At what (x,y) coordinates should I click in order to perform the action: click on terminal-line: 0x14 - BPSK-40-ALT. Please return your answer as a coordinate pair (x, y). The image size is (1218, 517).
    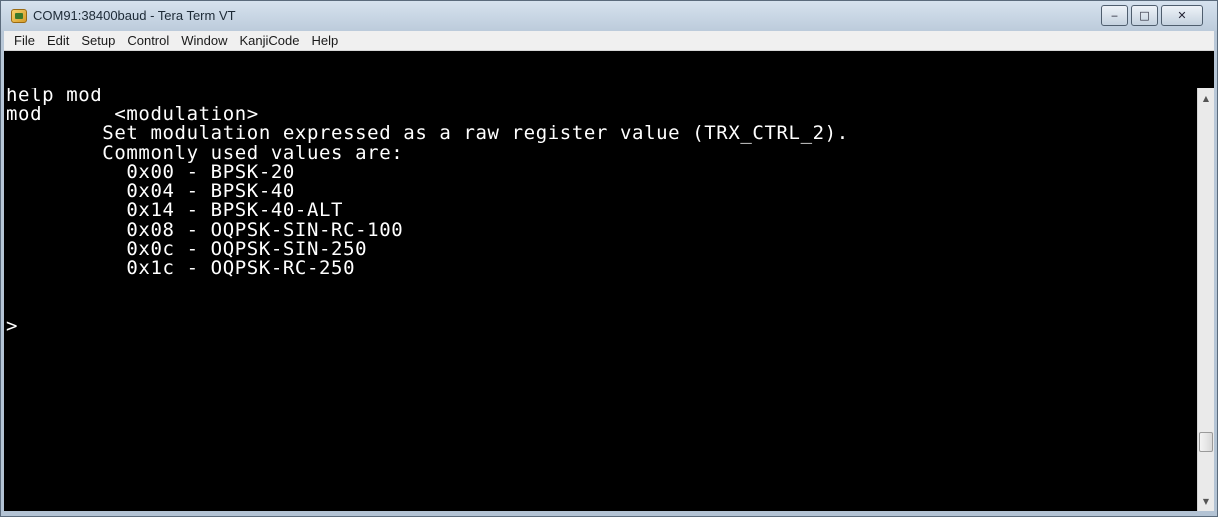
    Looking at the image, I should click on (175, 210).